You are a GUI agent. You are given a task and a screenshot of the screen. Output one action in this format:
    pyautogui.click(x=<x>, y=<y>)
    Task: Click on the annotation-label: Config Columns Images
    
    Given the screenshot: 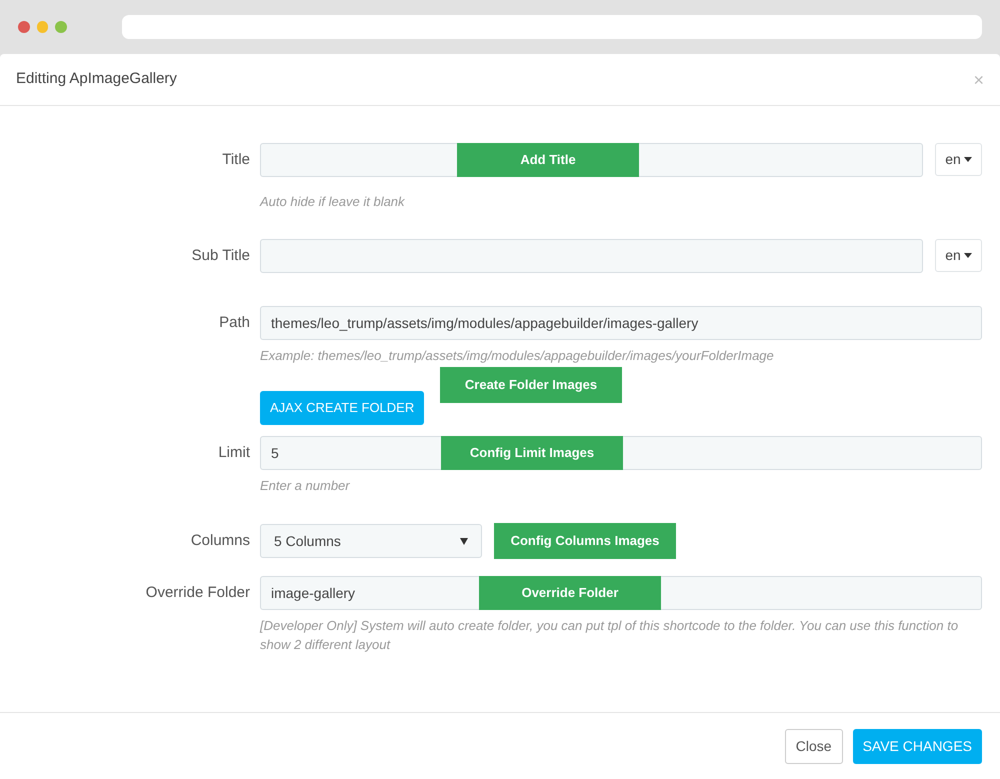 What is the action you would take?
    pyautogui.click(x=585, y=541)
    